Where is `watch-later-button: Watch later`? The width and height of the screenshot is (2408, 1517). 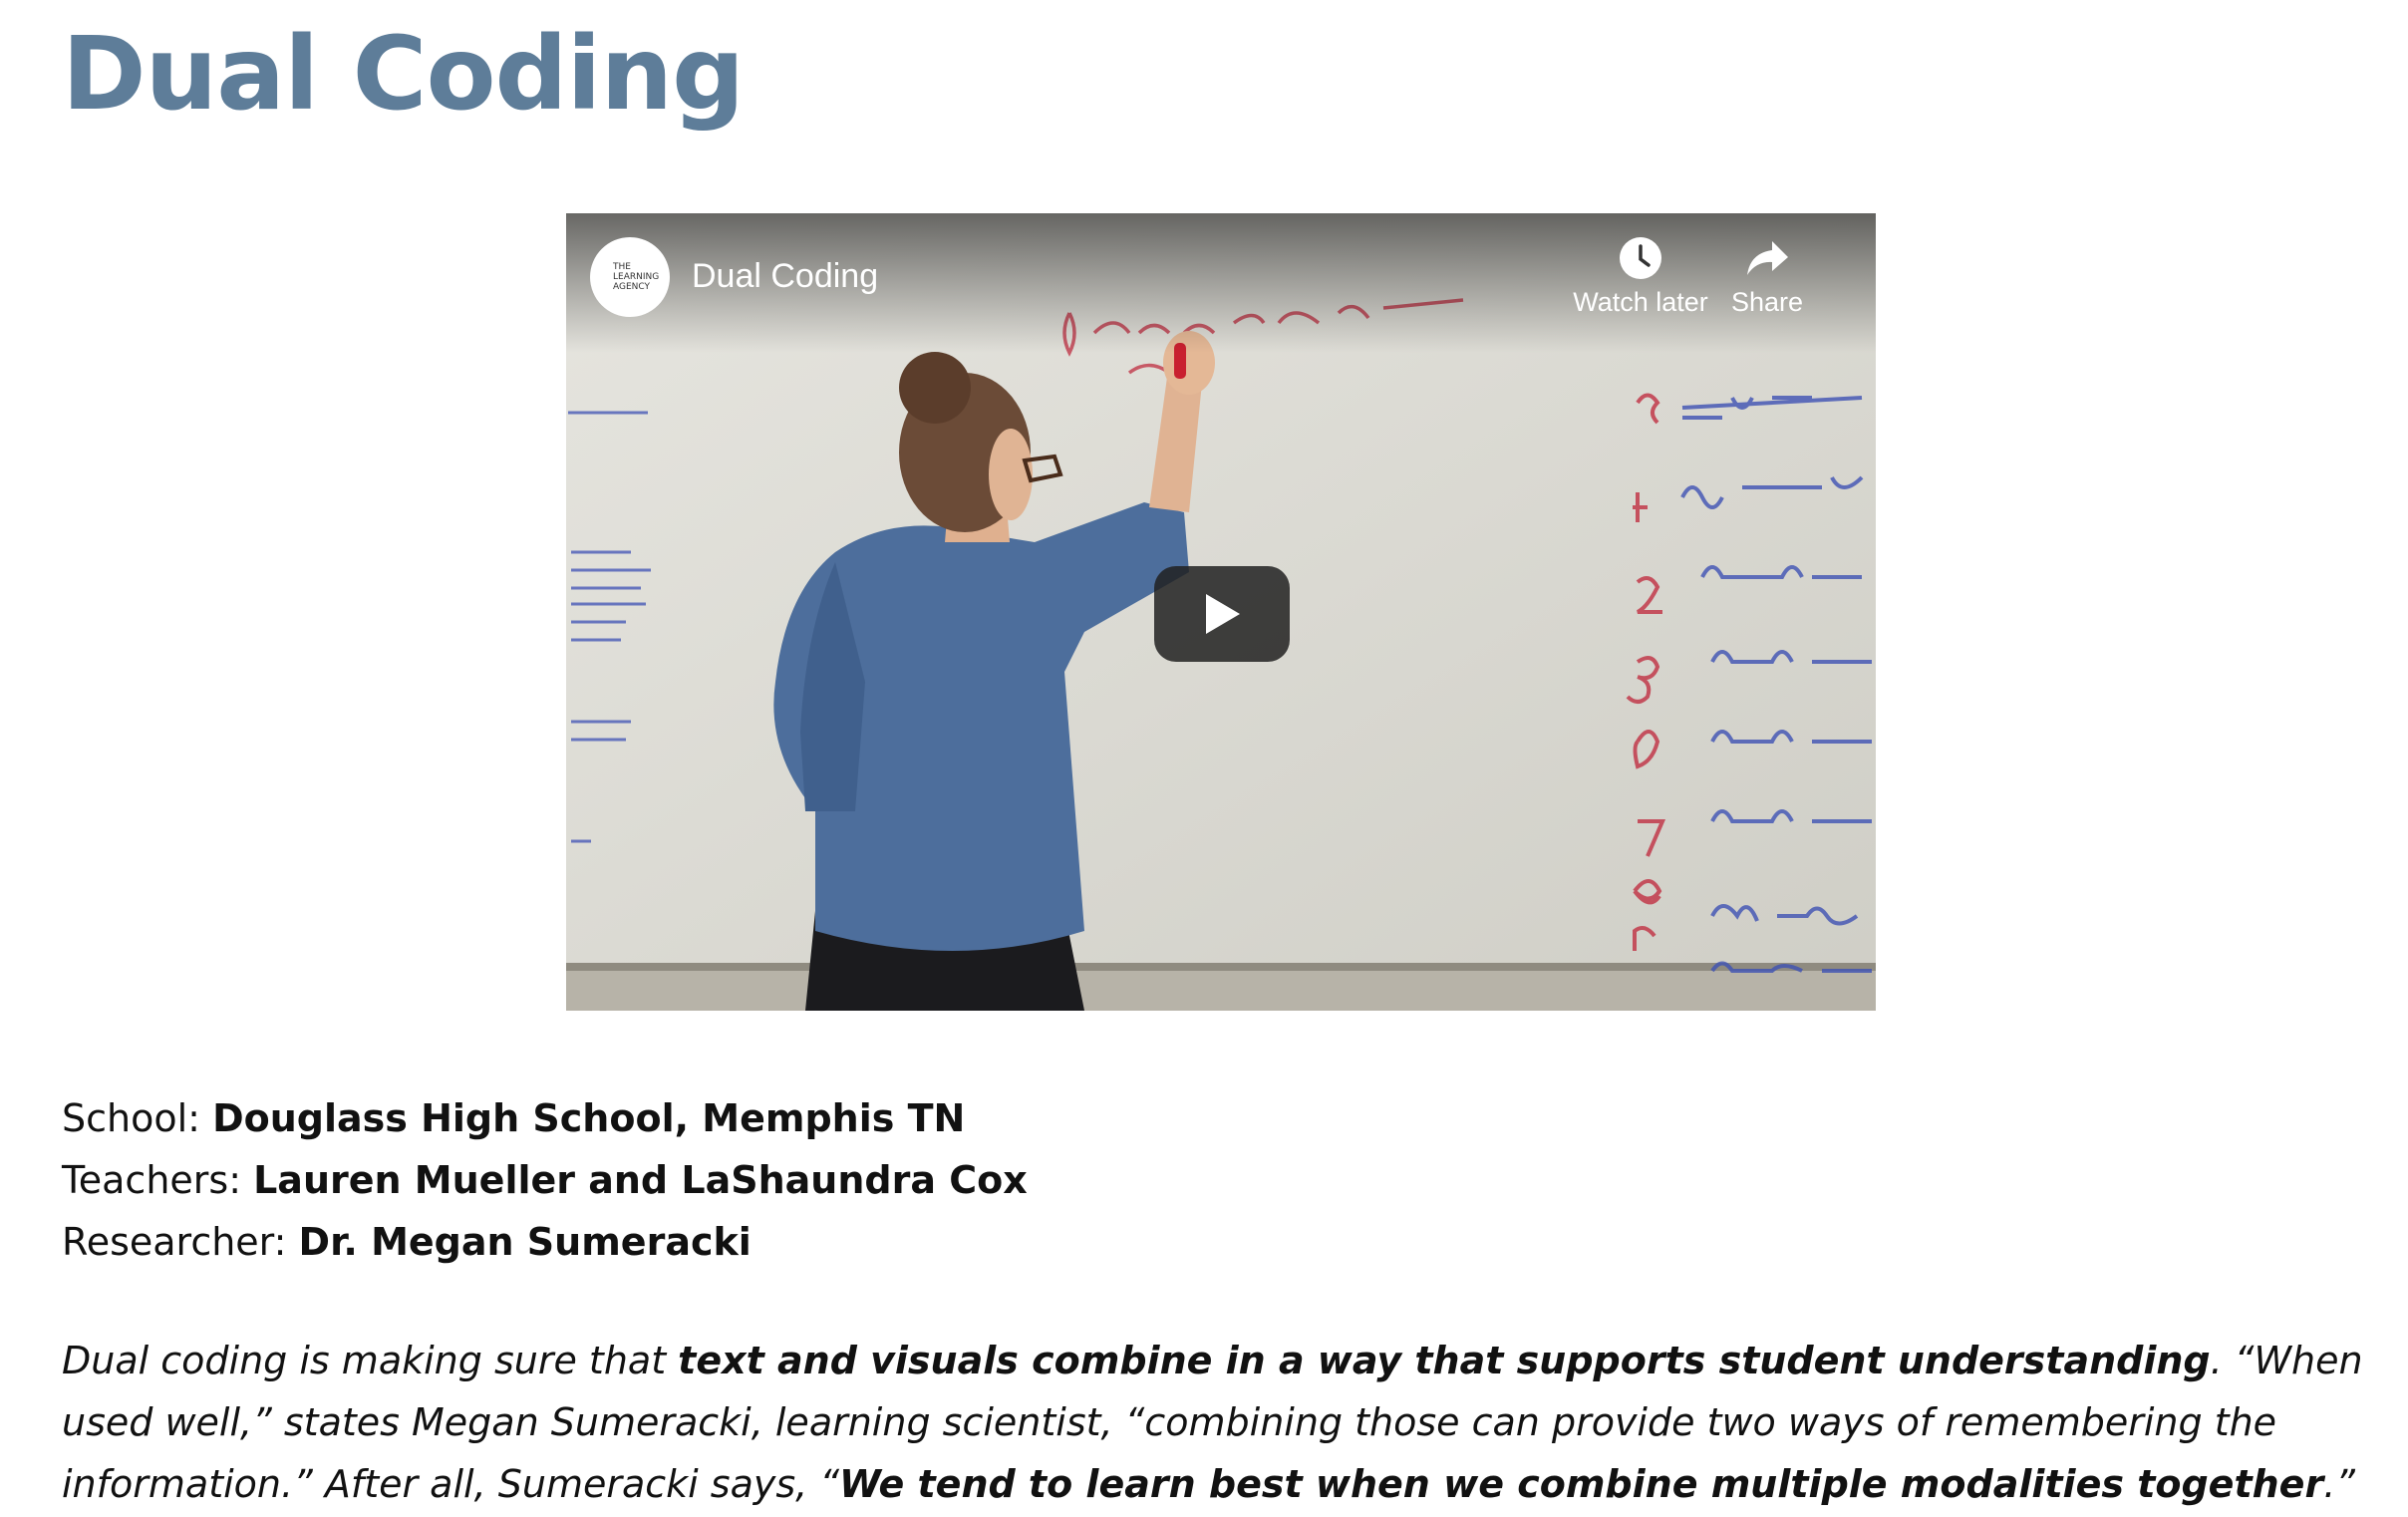 watch-later-button: Watch later is located at coordinates (1640, 276).